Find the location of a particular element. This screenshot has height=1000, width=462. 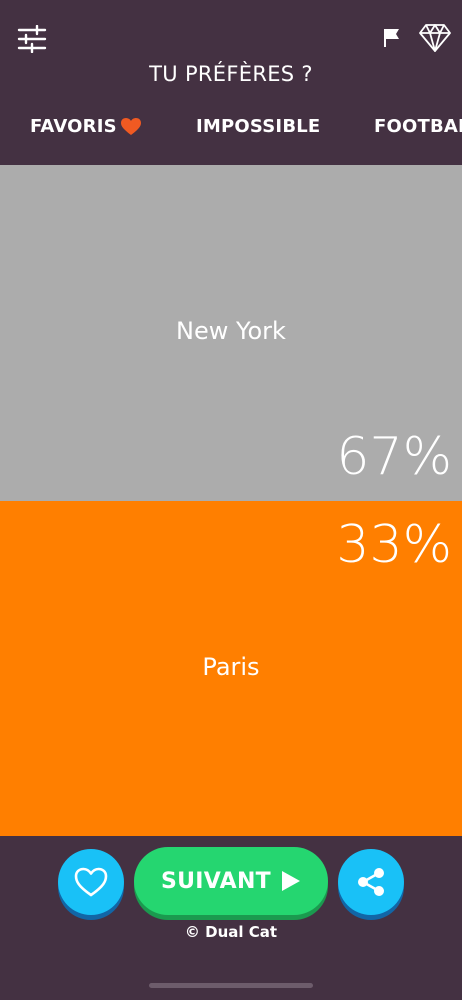

tab-football: FOOTBALL is located at coordinates (418, 126).